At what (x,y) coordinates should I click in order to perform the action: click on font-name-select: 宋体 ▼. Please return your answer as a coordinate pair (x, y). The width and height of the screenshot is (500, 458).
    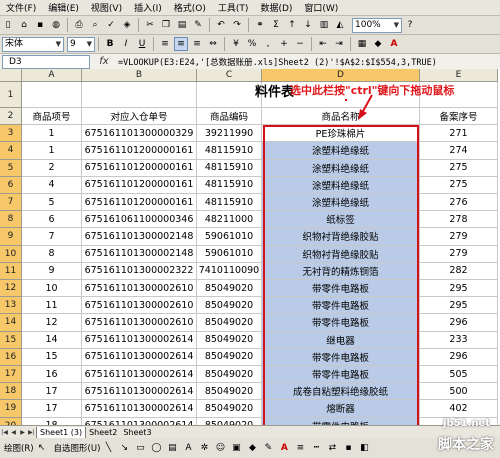
    Looking at the image, I should click on (33, 44).